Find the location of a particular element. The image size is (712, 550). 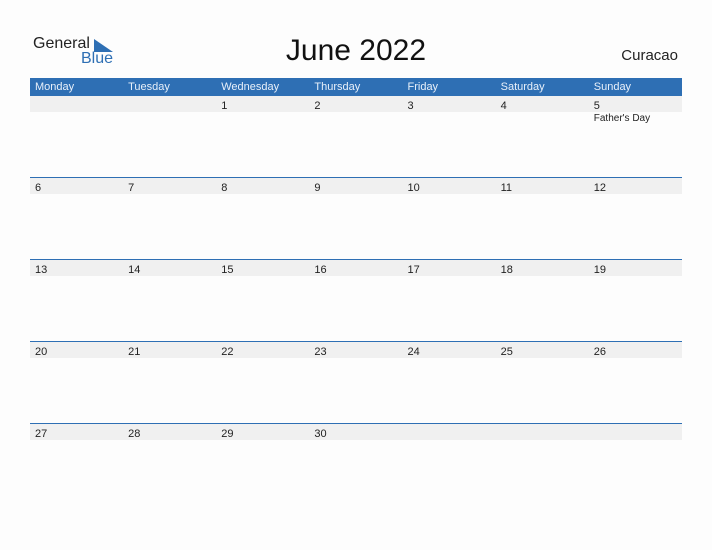

day-cell: 9 is located at coordinates (355, 186).